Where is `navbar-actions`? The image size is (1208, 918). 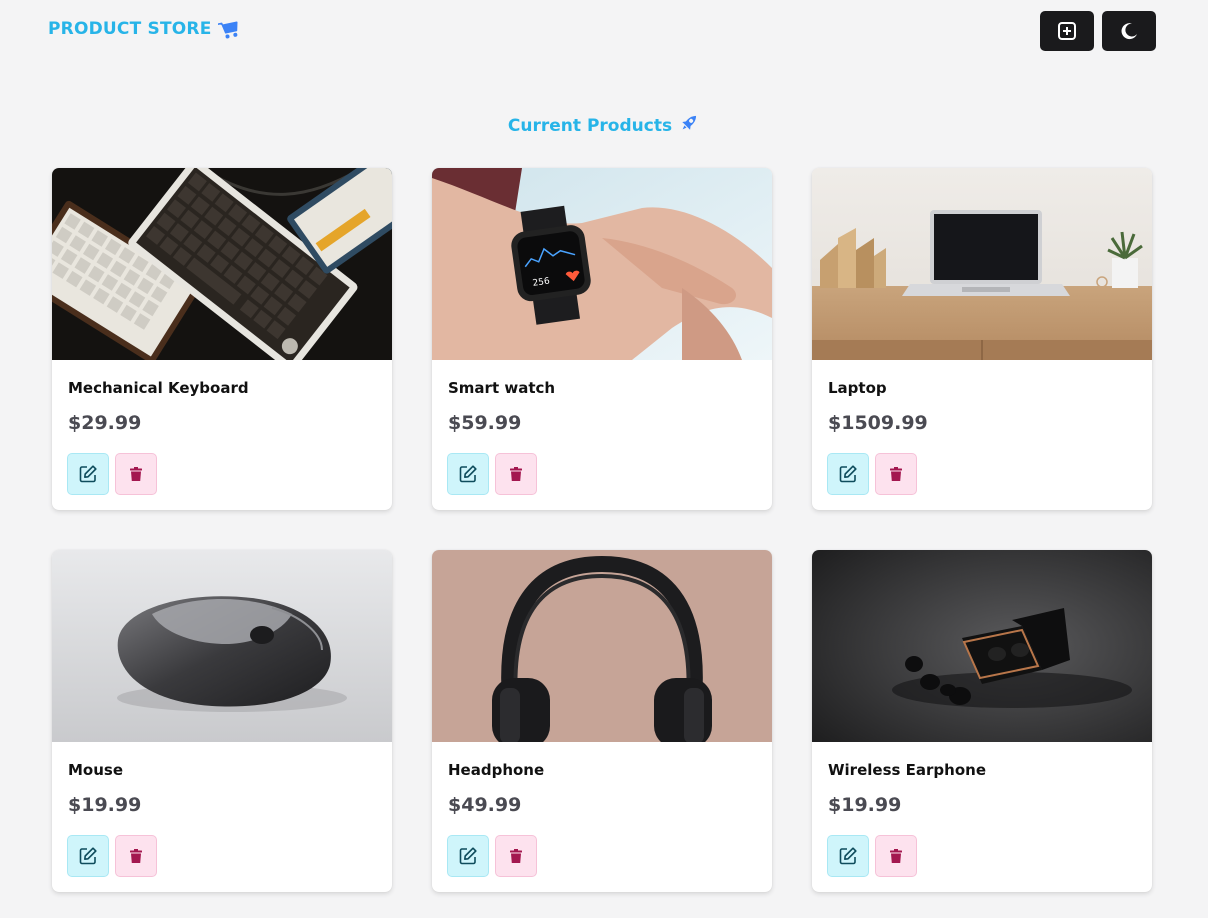
navbar-actions is located at coordinates (1098, 31).